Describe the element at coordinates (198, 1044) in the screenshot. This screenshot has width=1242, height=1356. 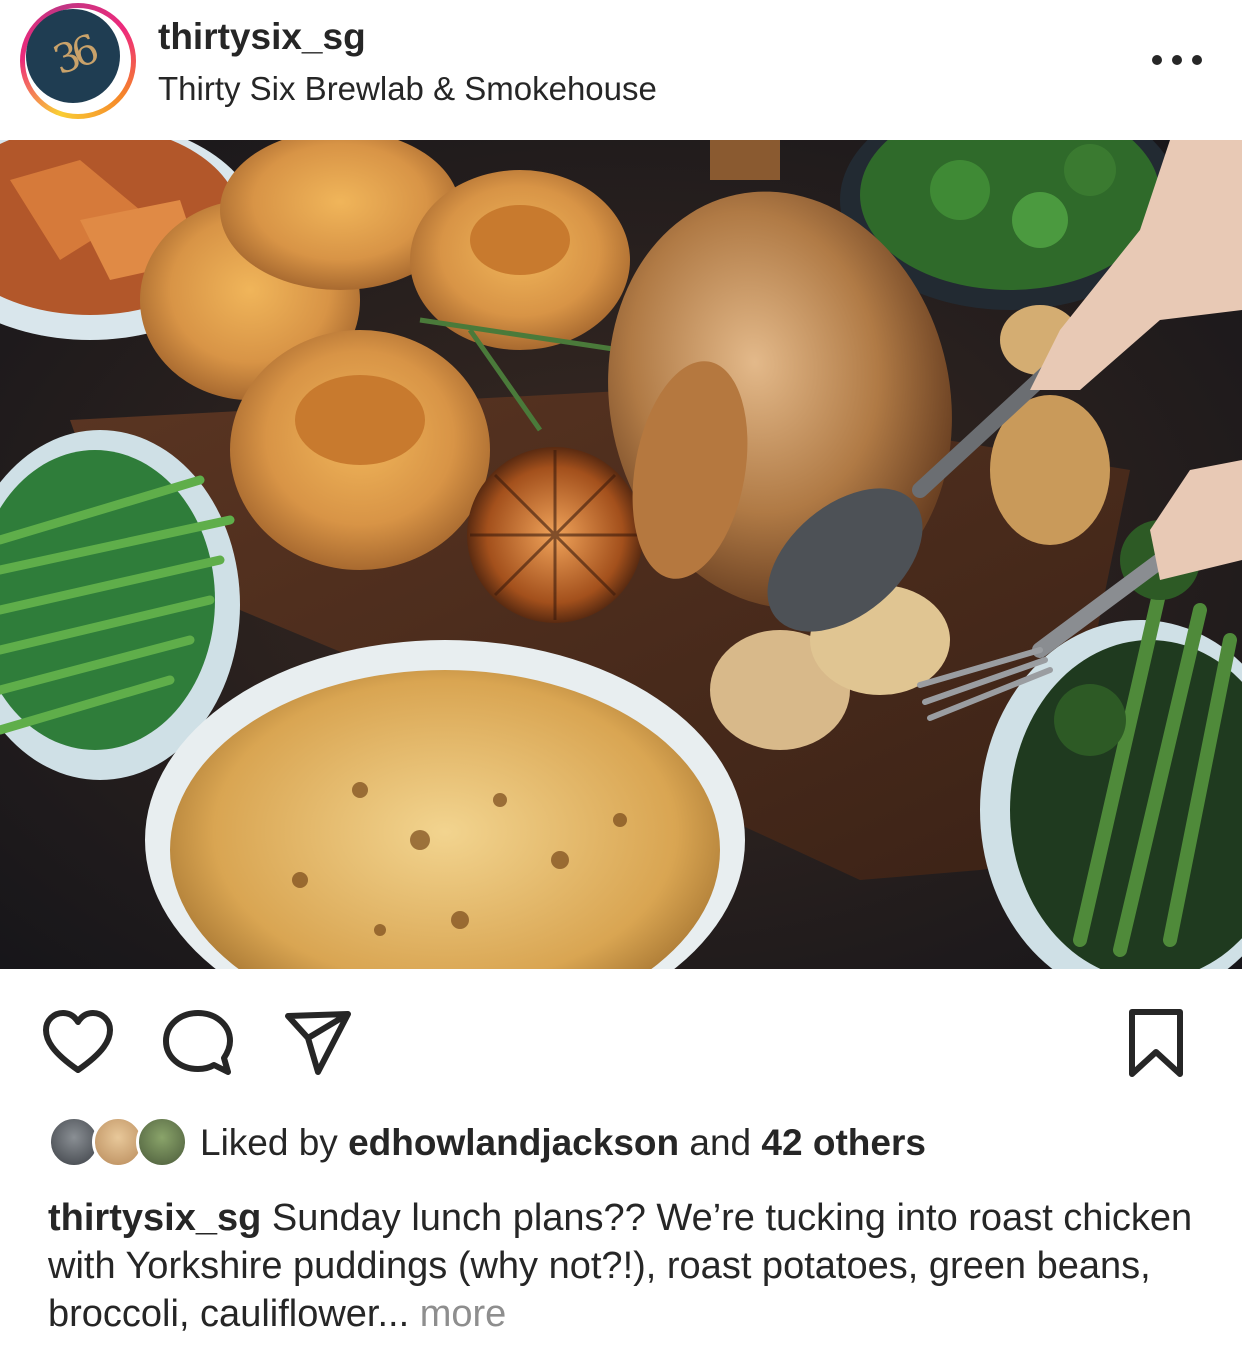
I see `comment-bubble-icon` at that location.